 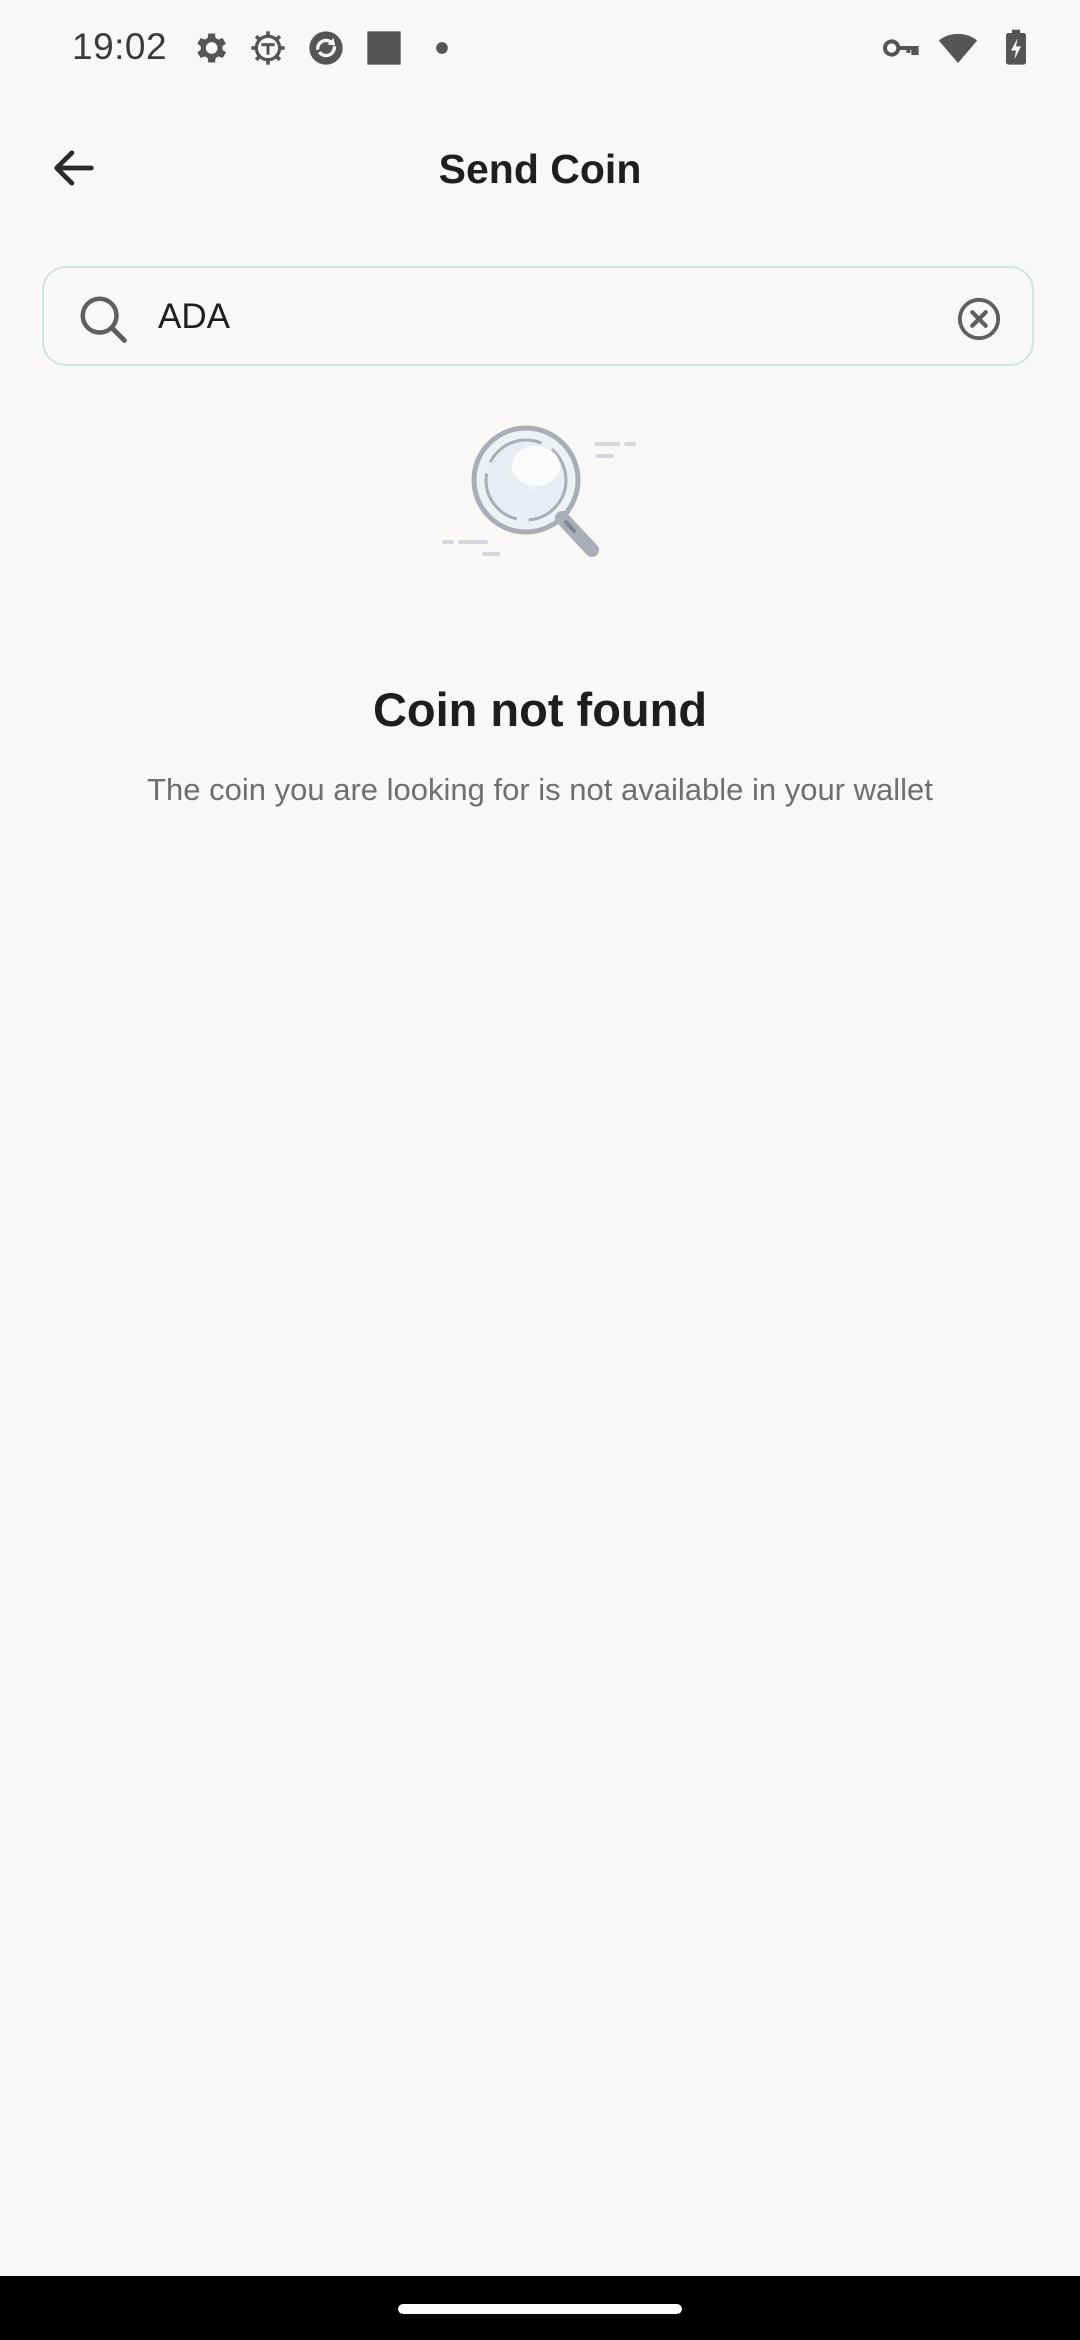 What do you see at coordinates (539, 491) in the screenshot?
I see `magnifier-illustration` at bounding box center [539, 491].